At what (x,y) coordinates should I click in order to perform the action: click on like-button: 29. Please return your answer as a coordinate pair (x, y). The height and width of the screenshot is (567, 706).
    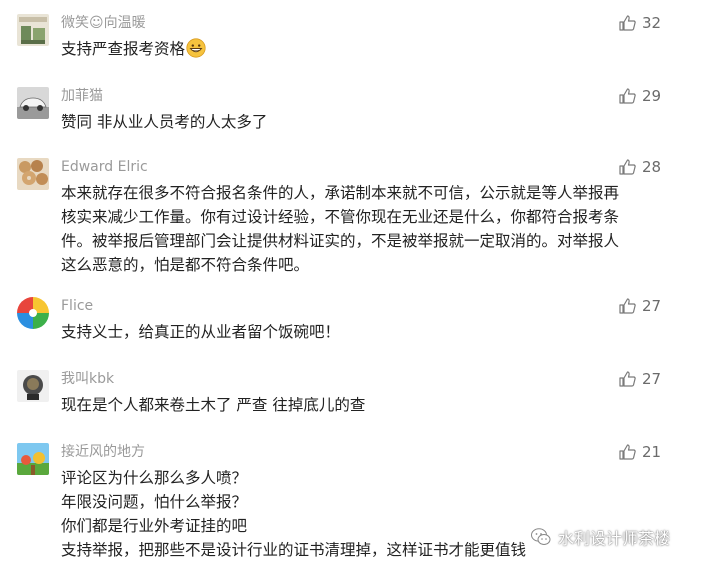
    Looking at the image, I should click on (659, 97).